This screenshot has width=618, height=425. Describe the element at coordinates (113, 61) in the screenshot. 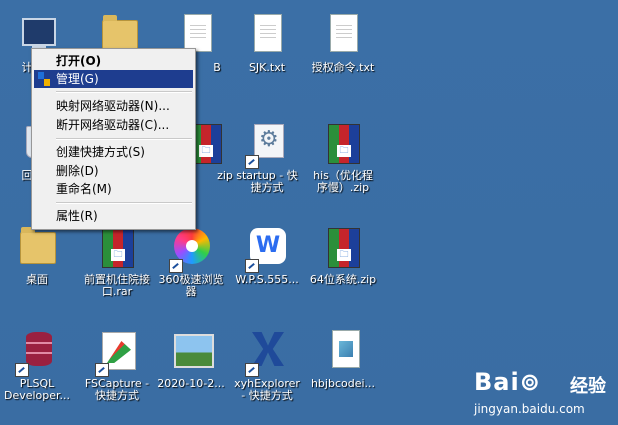

I see `menu-item-open: 打开(O)` at that location.